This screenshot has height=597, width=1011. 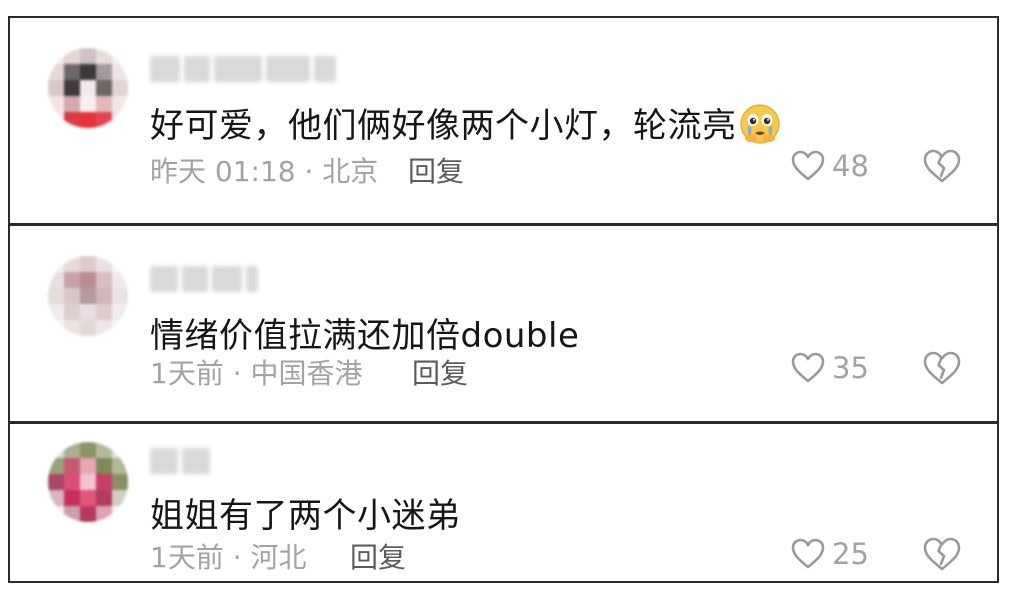 What do you see at coordinates (850, 368) in the screenshot?
I see `like-count: 35` at bounding box center [850, 368].